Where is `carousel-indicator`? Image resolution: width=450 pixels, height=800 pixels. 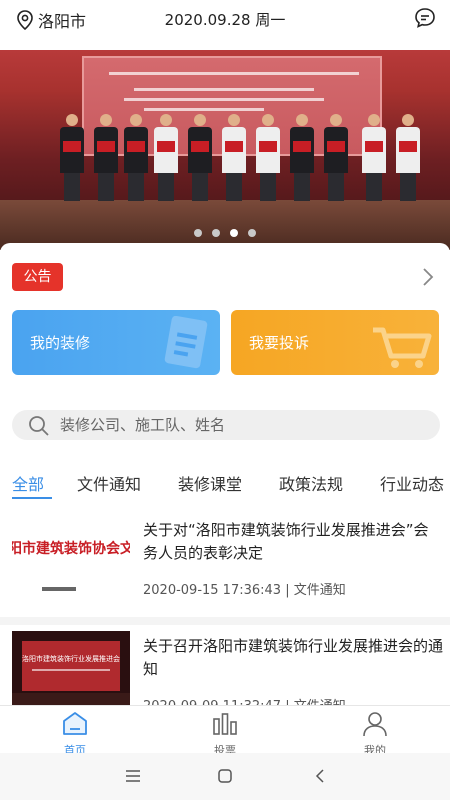 carousel-indicator is located at coordinates (225, 233).